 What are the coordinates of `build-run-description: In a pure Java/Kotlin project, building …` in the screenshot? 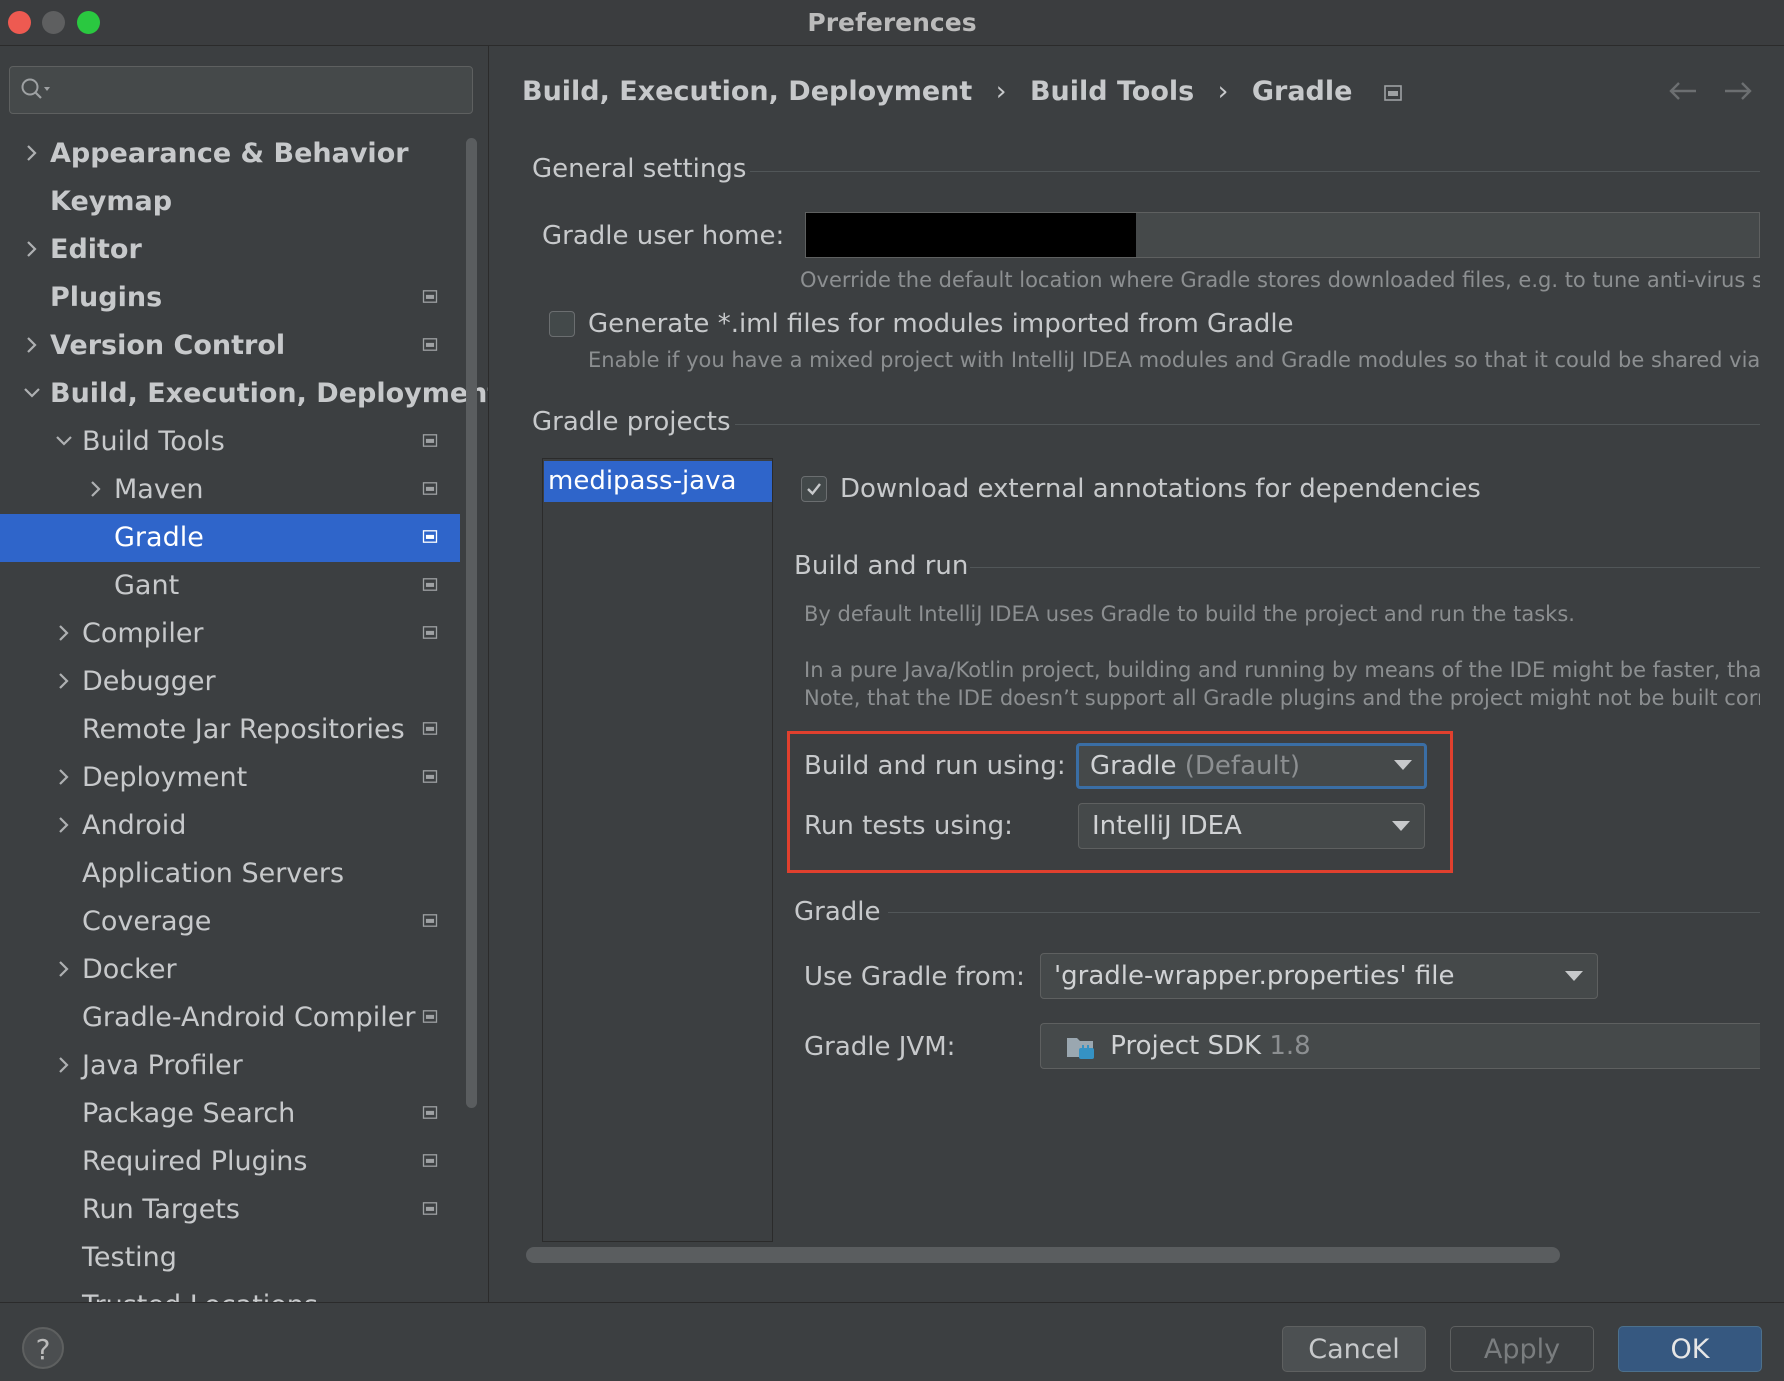 It's located at (1282, 670).